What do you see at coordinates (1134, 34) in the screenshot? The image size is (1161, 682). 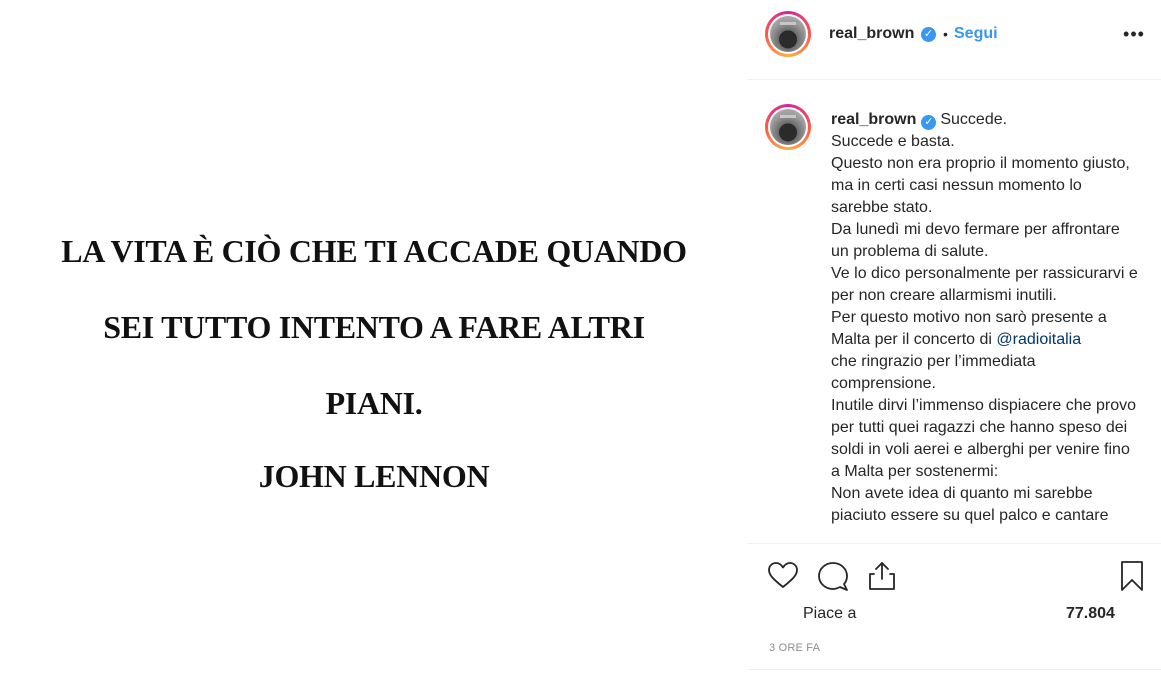 I see `more-options-icon: •••` at bounding box center [1134, 34].